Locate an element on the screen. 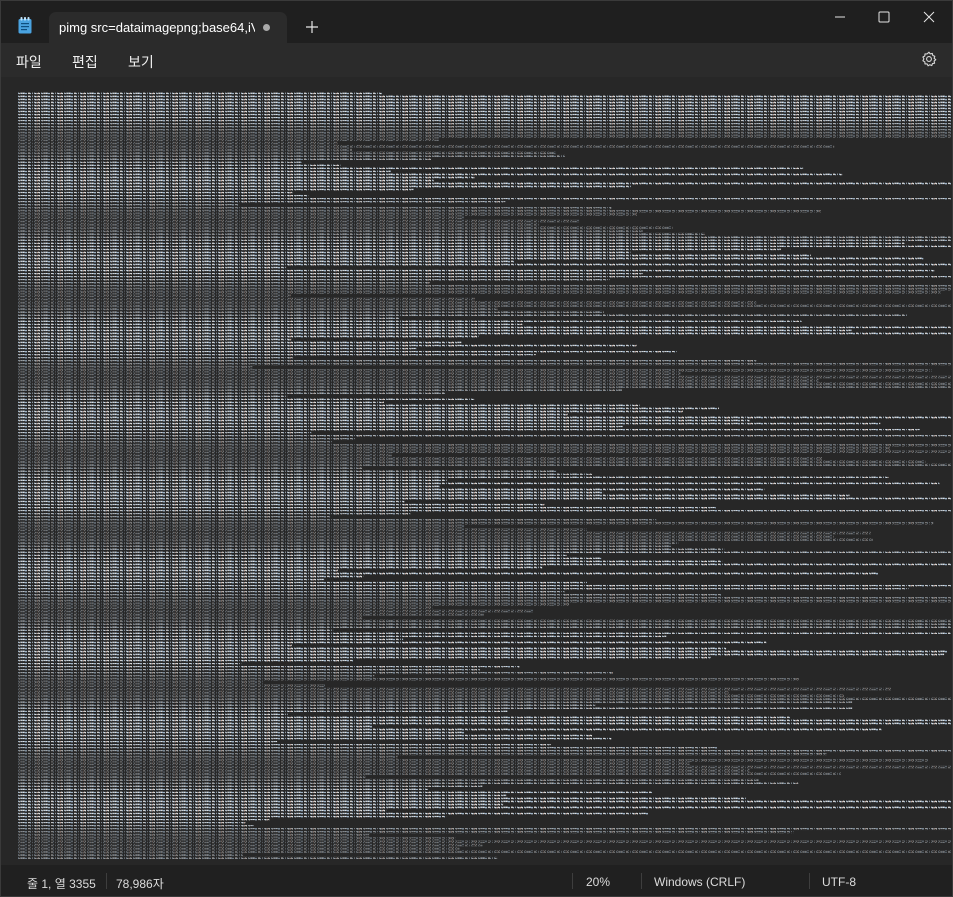 This screenshot has width=953, height=897. status-line-ending: Windows (CRLF) is located at coordinates (699, 882).